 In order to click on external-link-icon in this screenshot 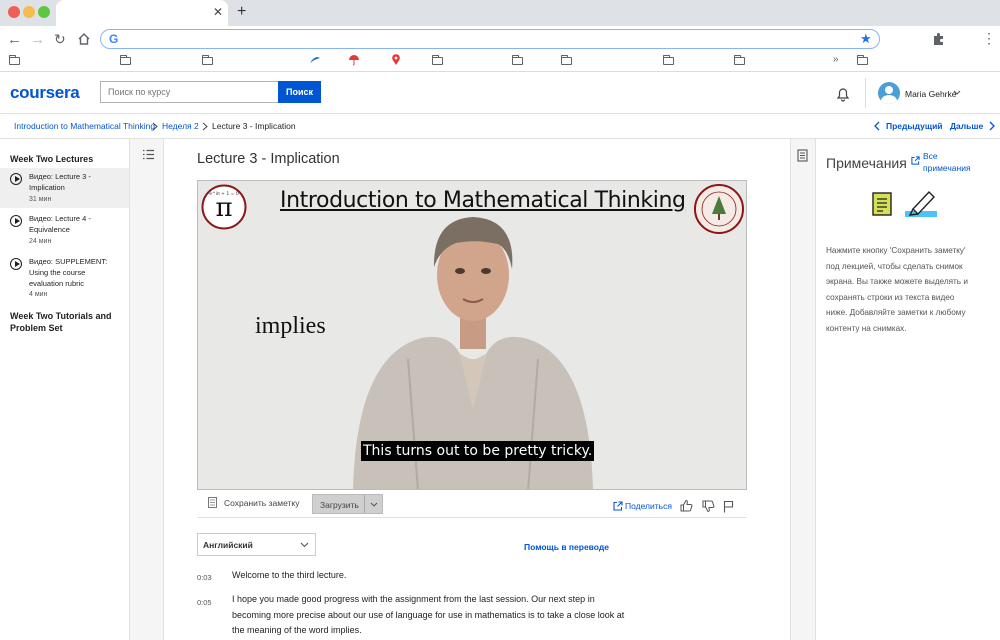, I will do `click(915, 160)`.